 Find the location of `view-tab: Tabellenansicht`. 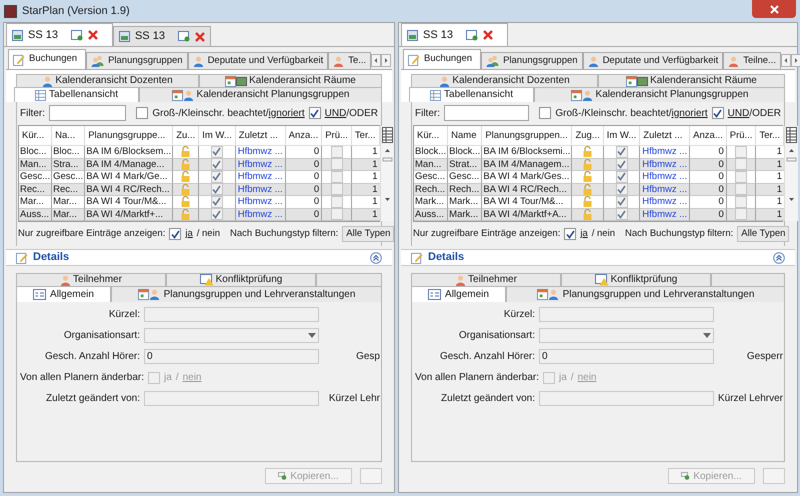

view-tab: Tabellenansicht is located at coordinates (471, 94).